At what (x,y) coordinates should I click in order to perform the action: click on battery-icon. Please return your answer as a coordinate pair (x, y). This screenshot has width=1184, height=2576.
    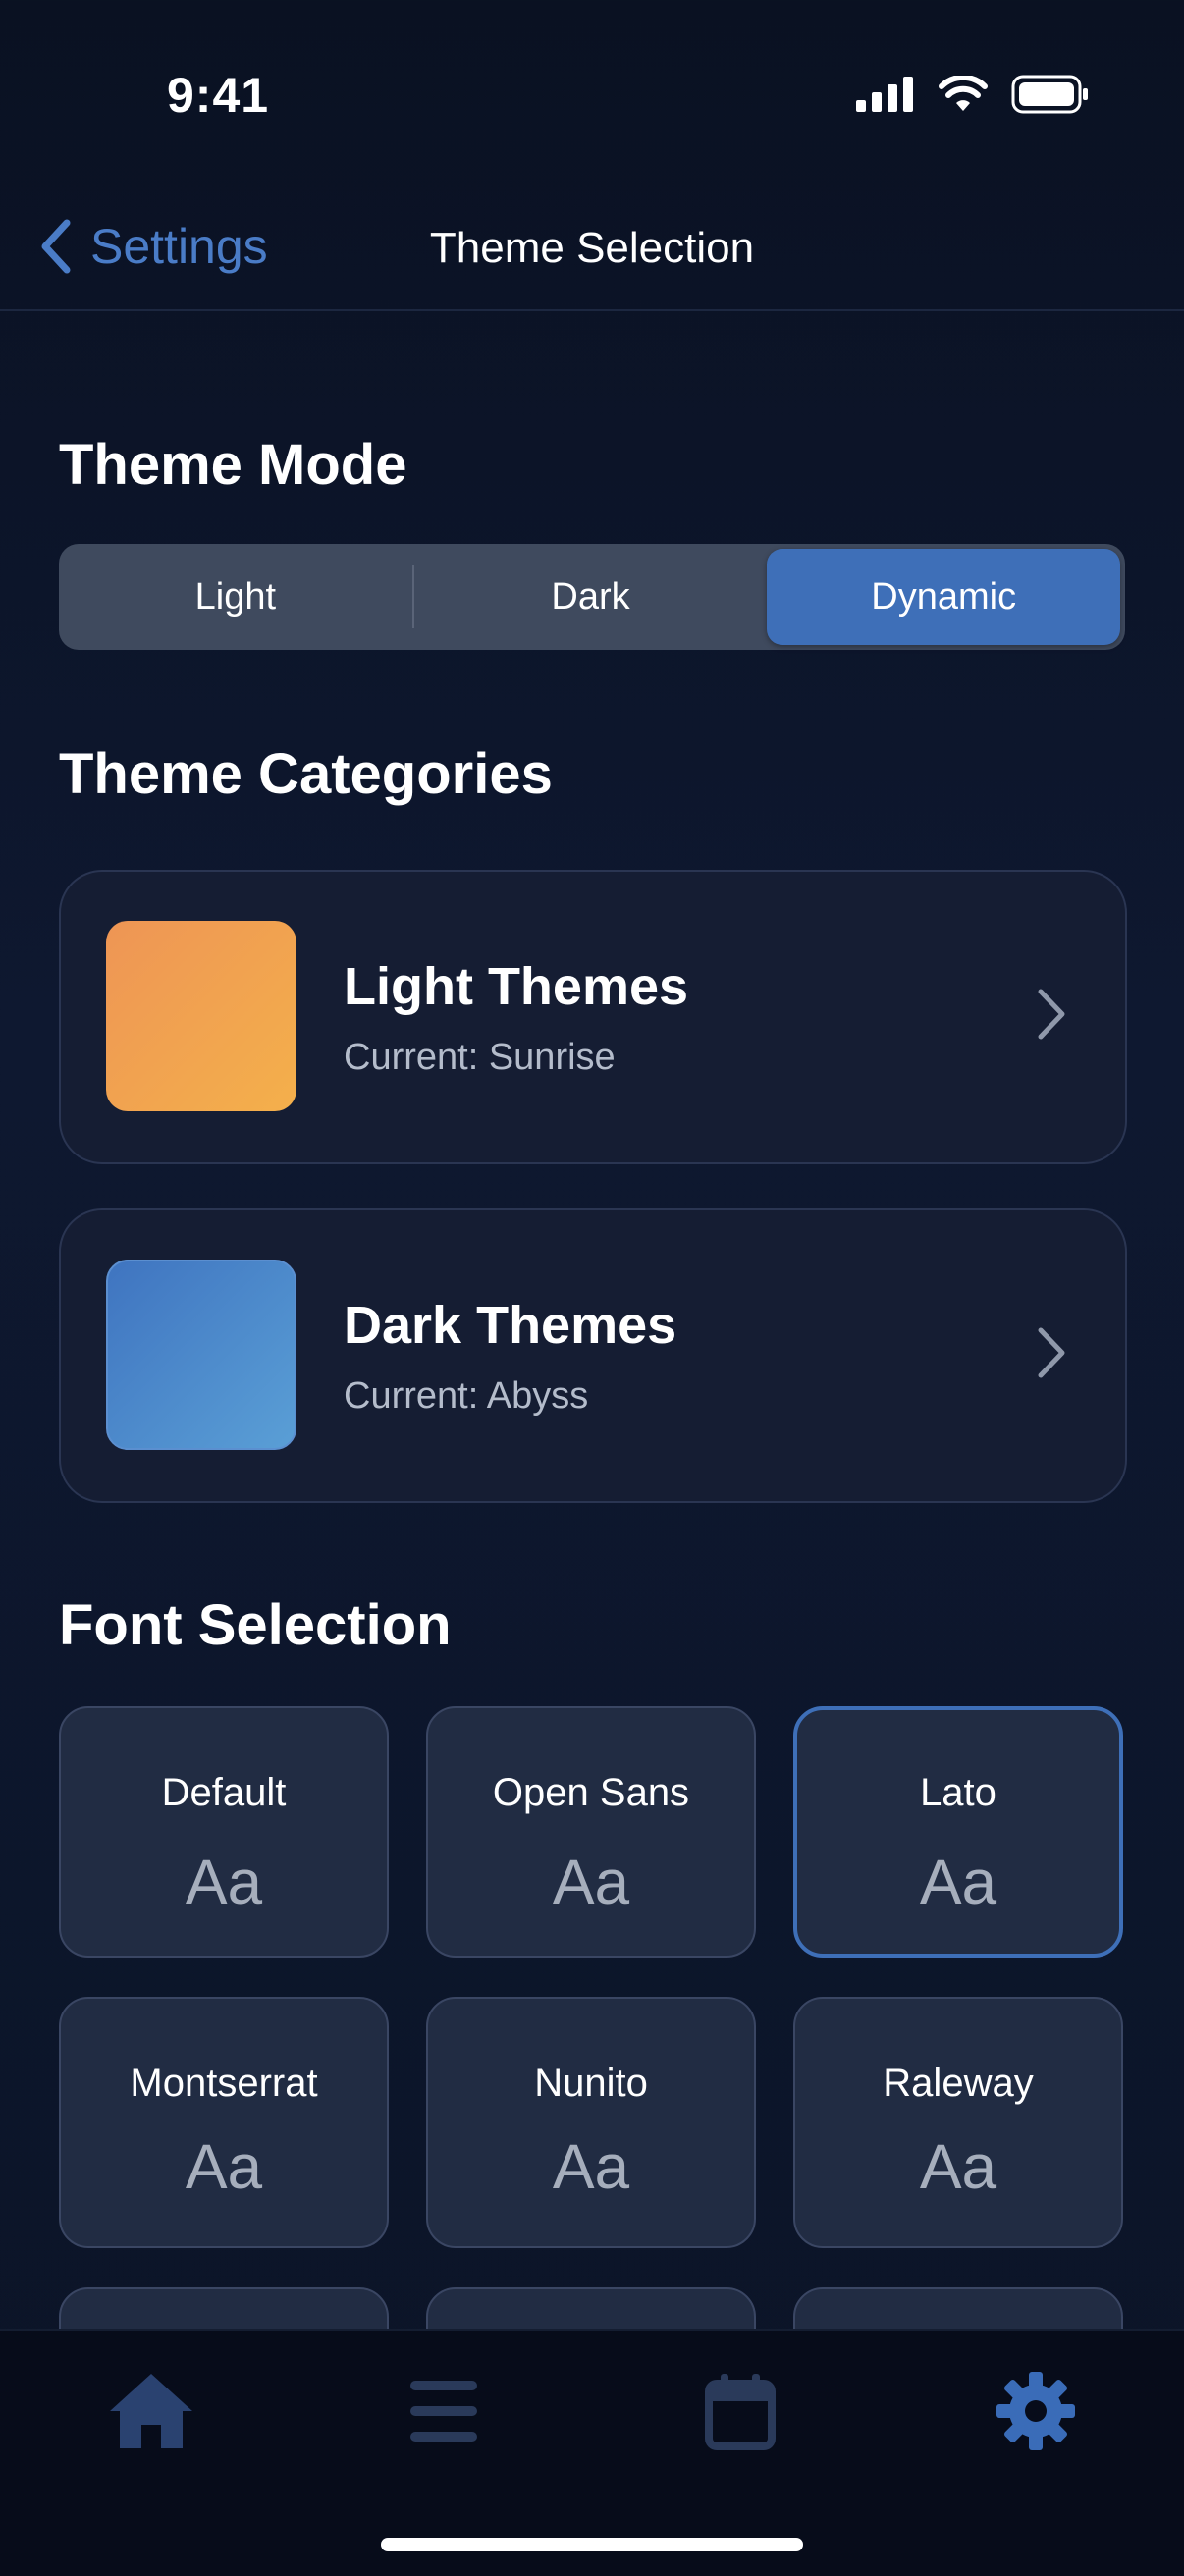
    Looking at the image, I should click on (1049, 94).